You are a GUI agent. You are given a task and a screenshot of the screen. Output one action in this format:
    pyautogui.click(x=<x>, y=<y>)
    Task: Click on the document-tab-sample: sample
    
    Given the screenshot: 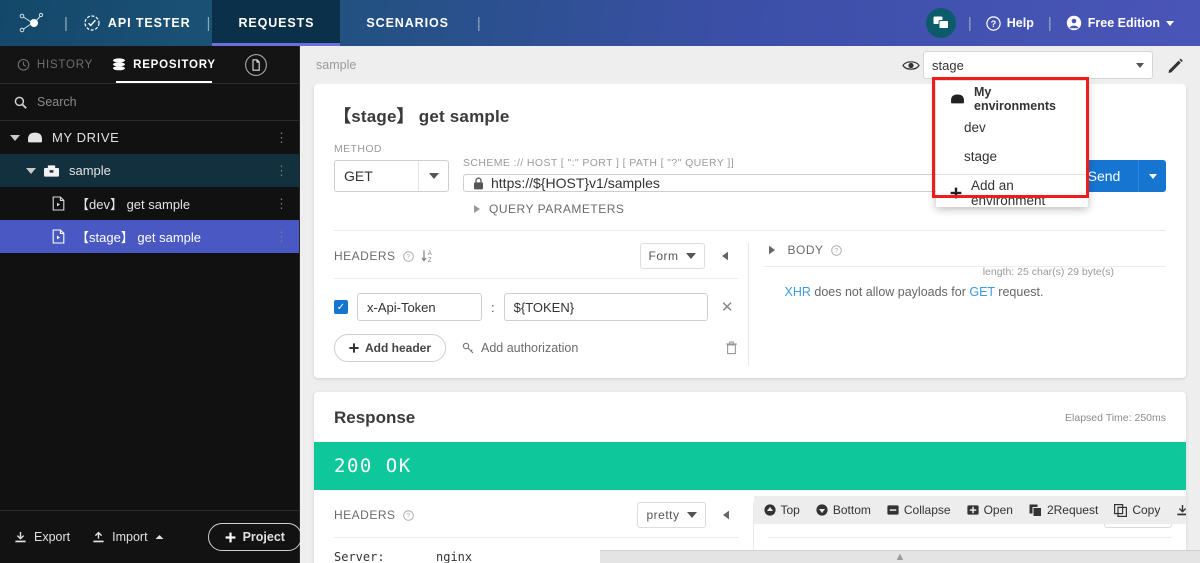 What is the action you would take?
    pyautogui.click(x=336, y=65)
    